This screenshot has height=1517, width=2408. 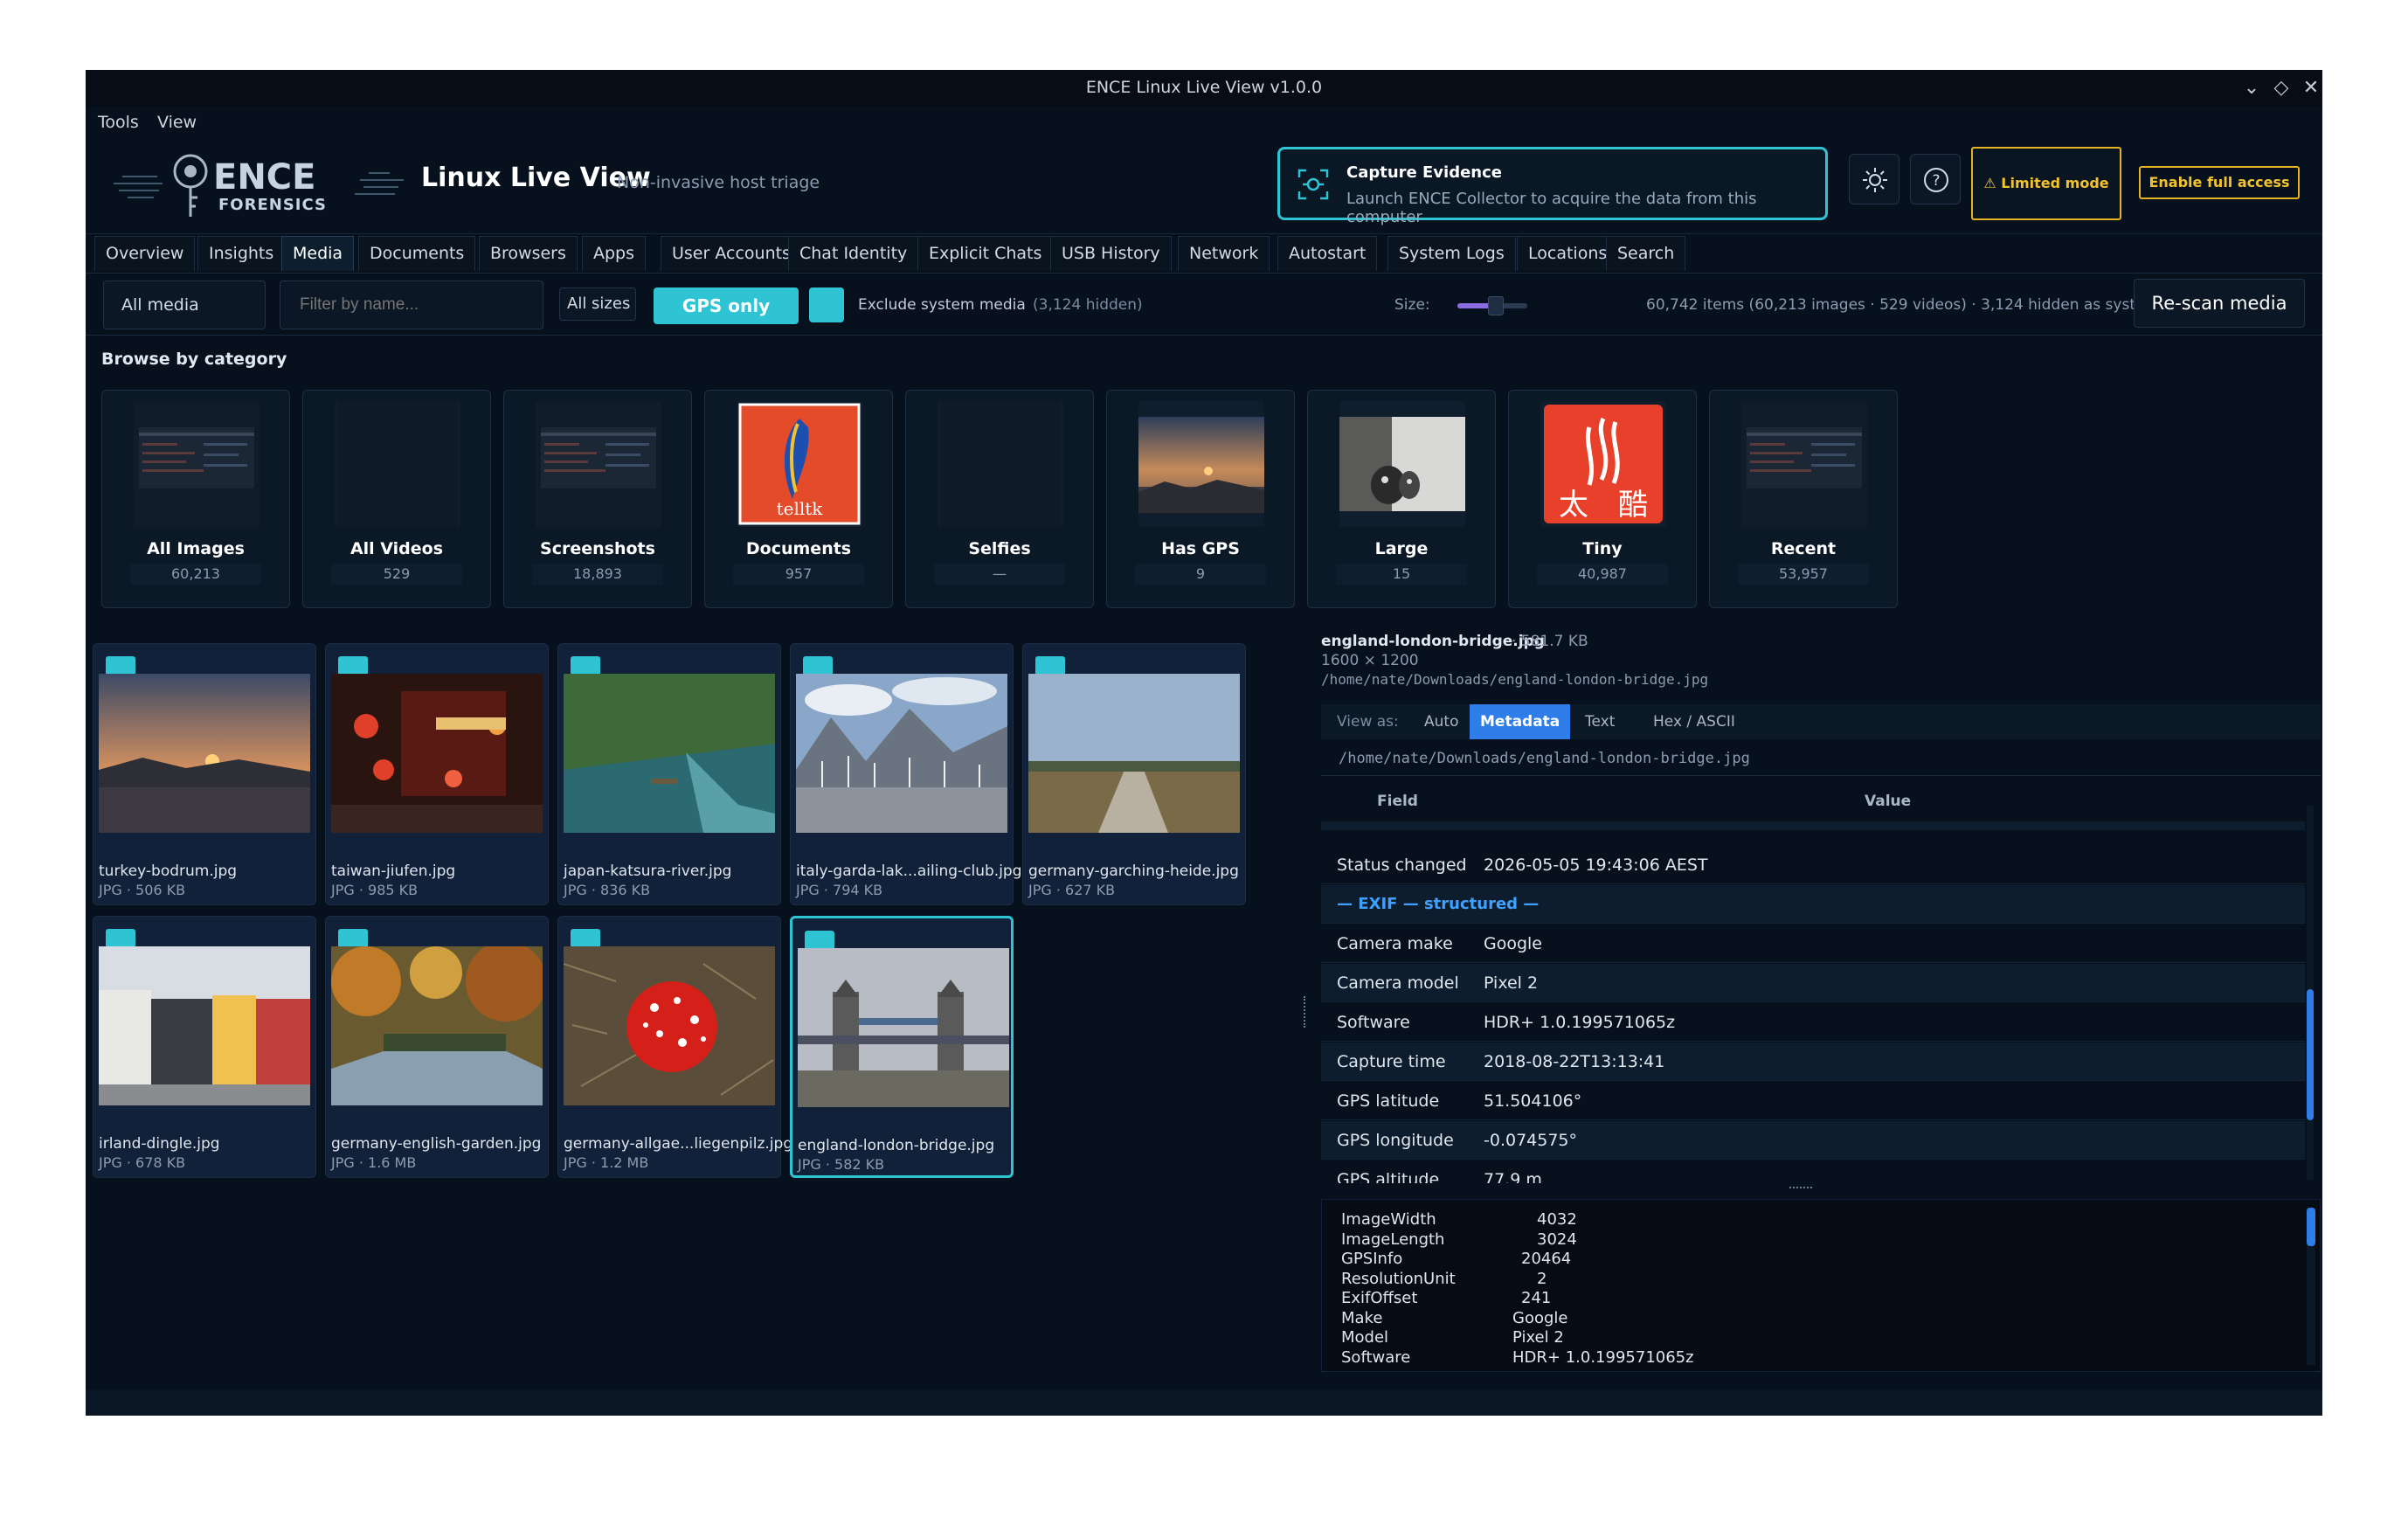 What do you see at coordinates (1200, 574) in the screenshot?
I see `category-count: 9` at bounding box center [1200, 574].